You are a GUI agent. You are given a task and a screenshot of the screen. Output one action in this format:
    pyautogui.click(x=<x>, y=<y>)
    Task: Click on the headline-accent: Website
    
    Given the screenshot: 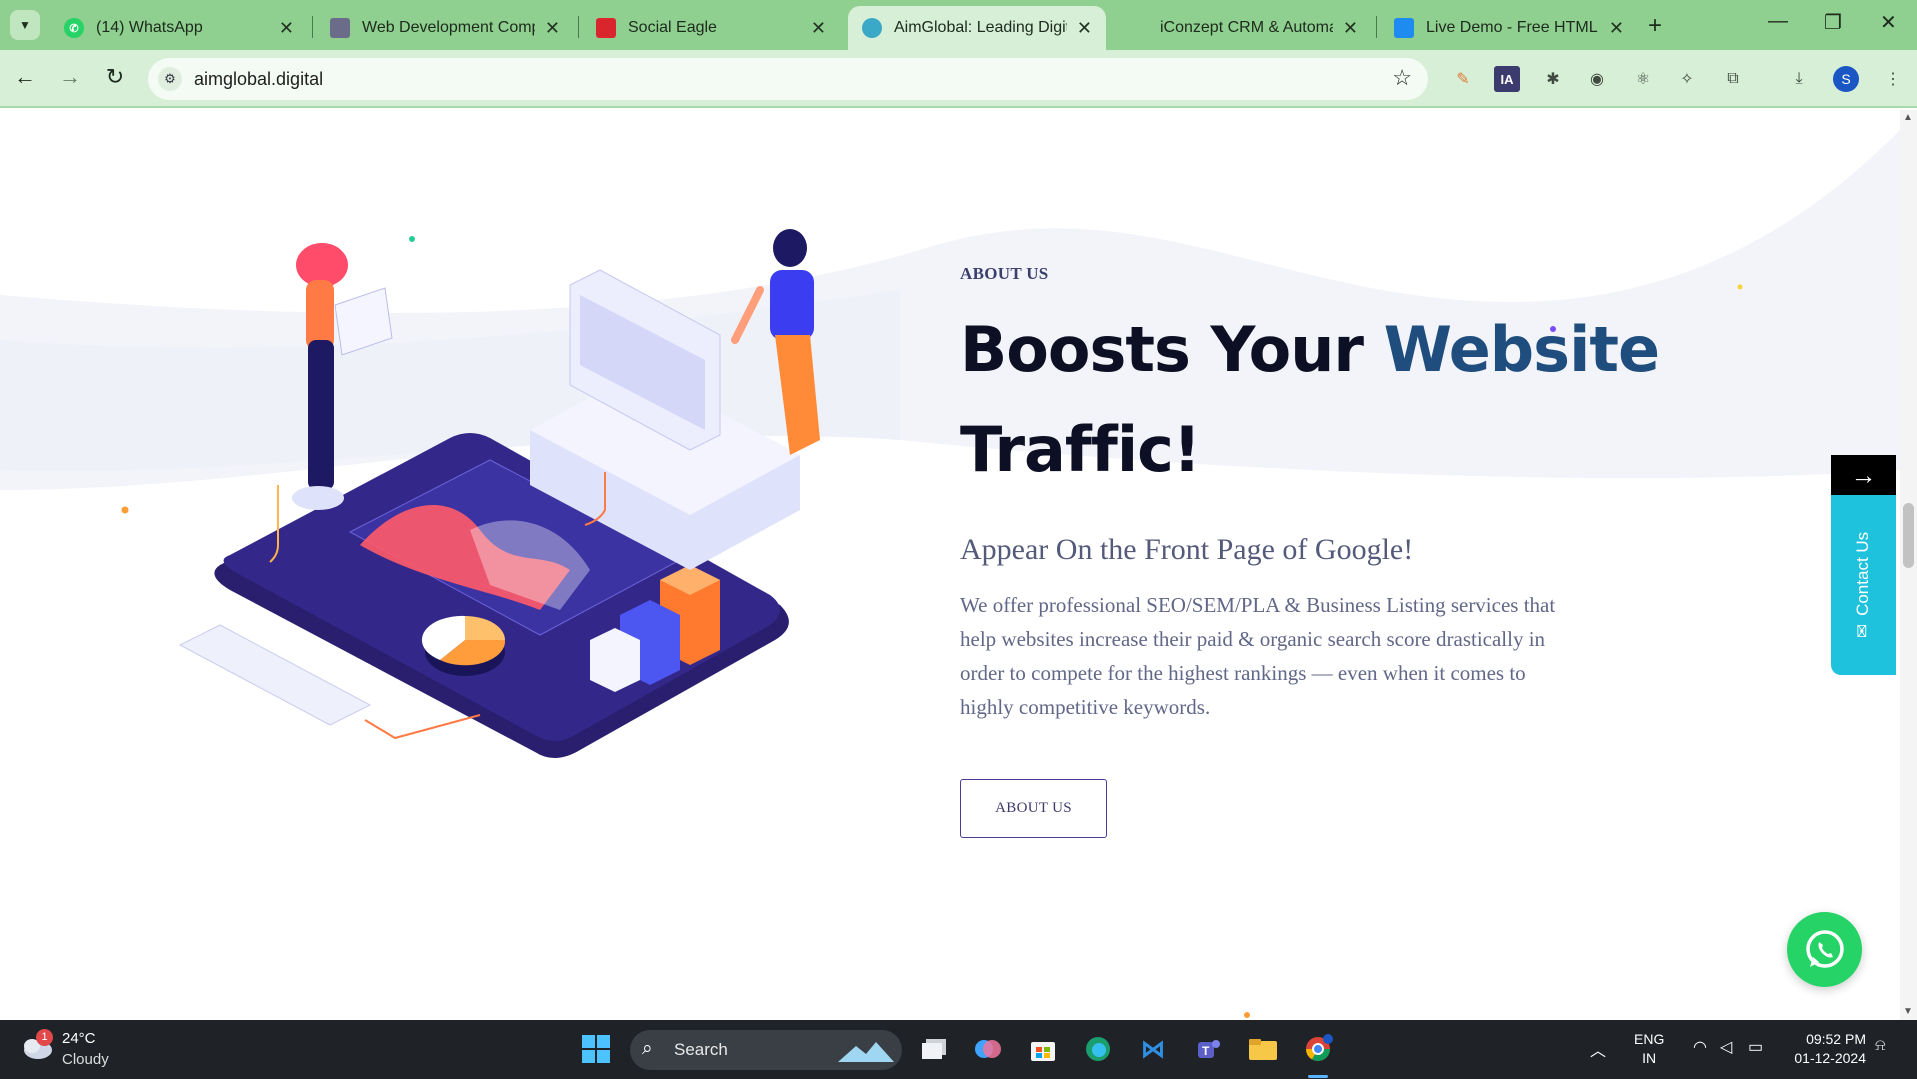 What is the action you would take?
    pyautogui.click(x=1521, y=349)
    